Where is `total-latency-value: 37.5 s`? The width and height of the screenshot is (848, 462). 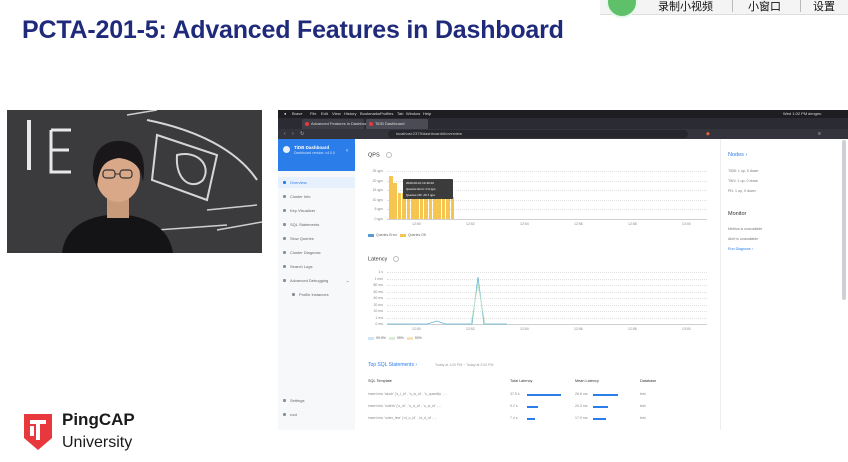 total-latency-value: 37.5 s is located at coordinates (515, 394).